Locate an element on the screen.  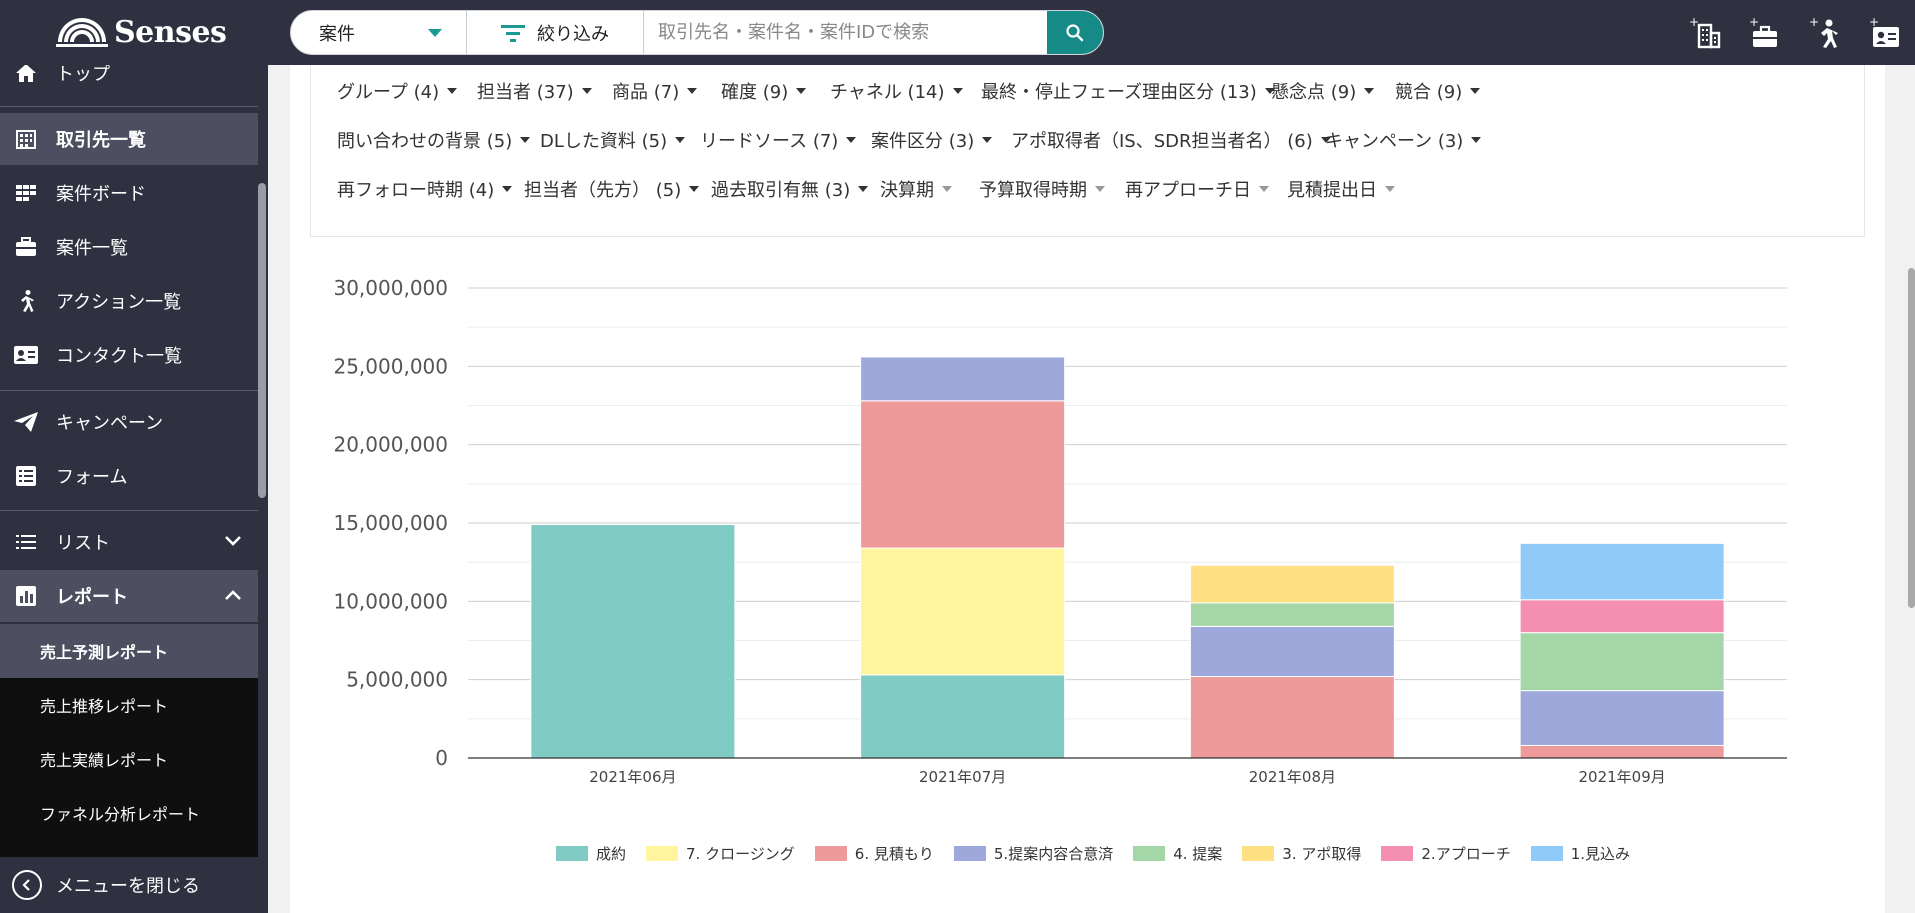
add-action-button: + is located at coordinates (1825, 33).